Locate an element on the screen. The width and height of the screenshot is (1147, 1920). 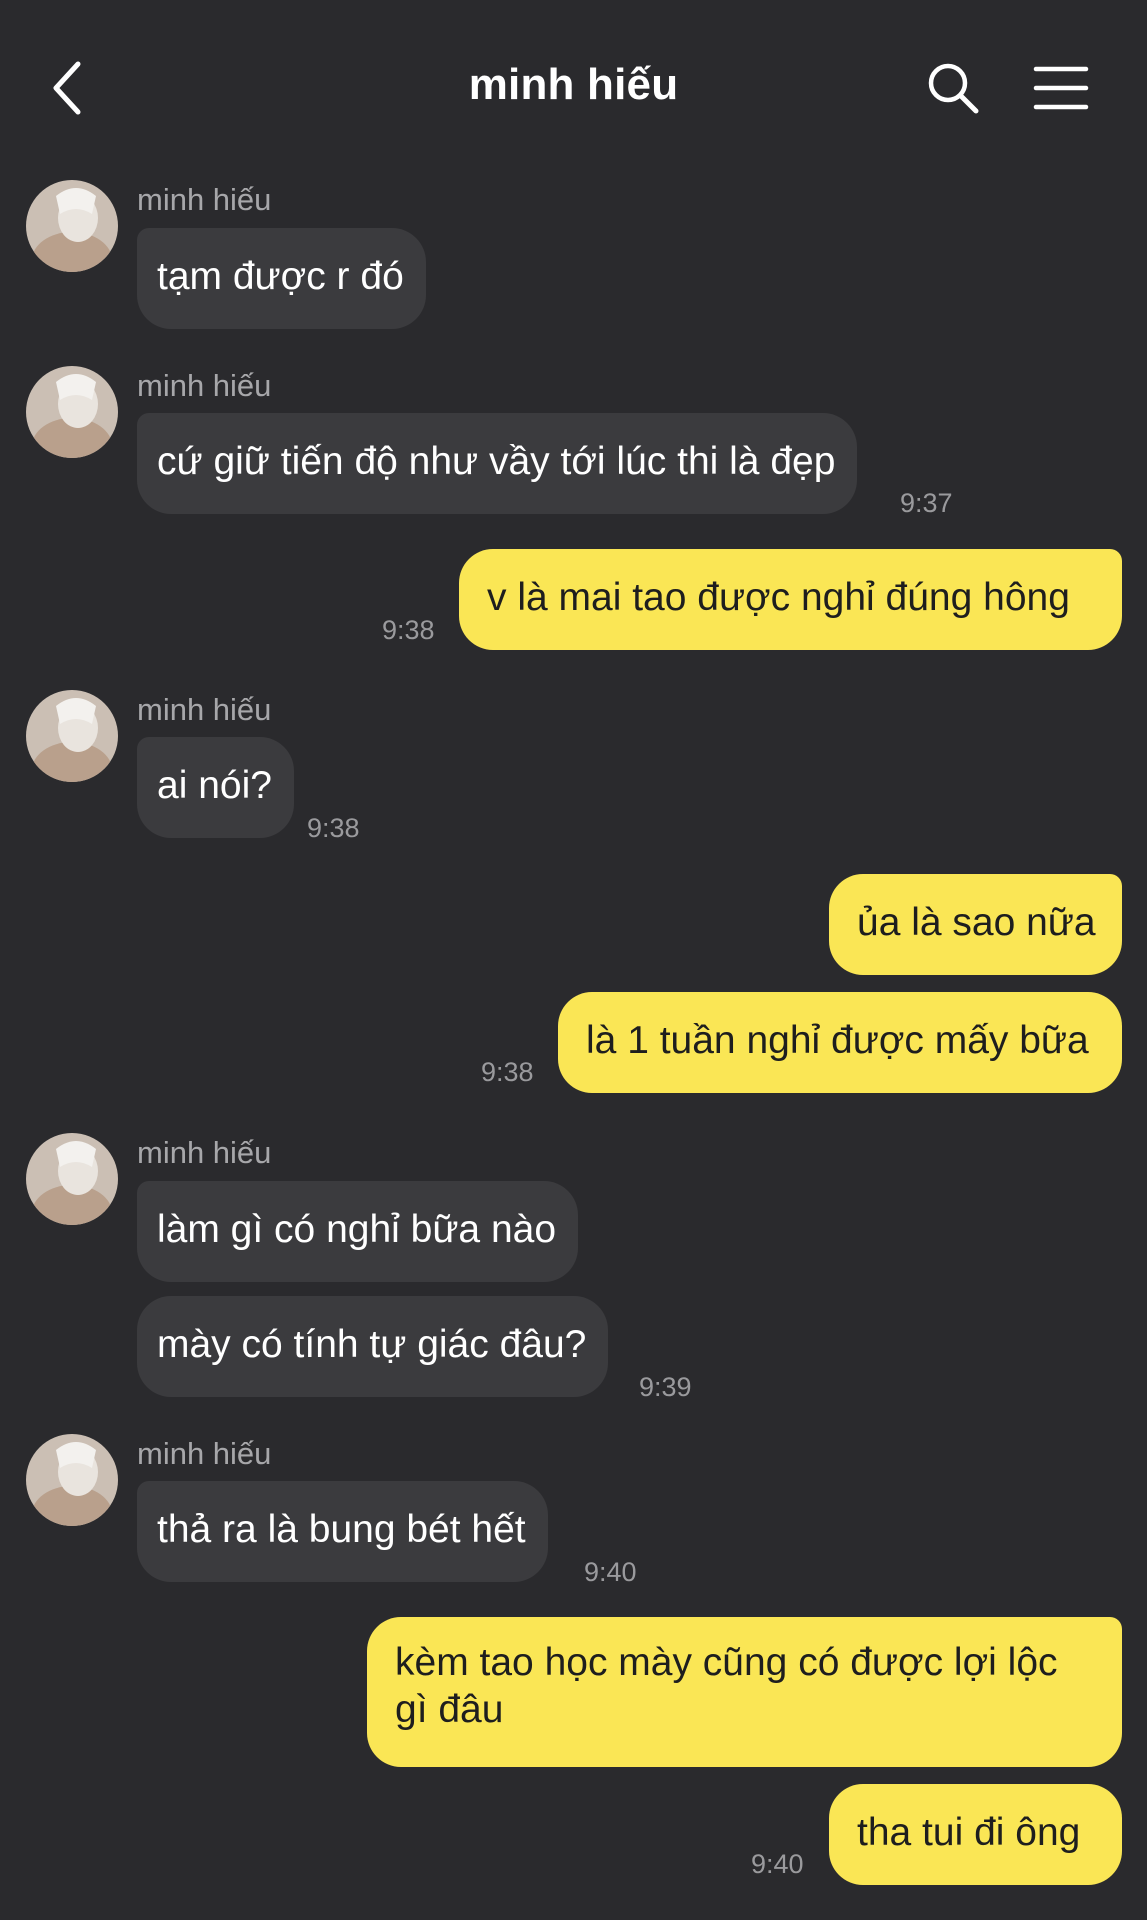
message-bubble: ai nói? is located at coordinates (215, 787).